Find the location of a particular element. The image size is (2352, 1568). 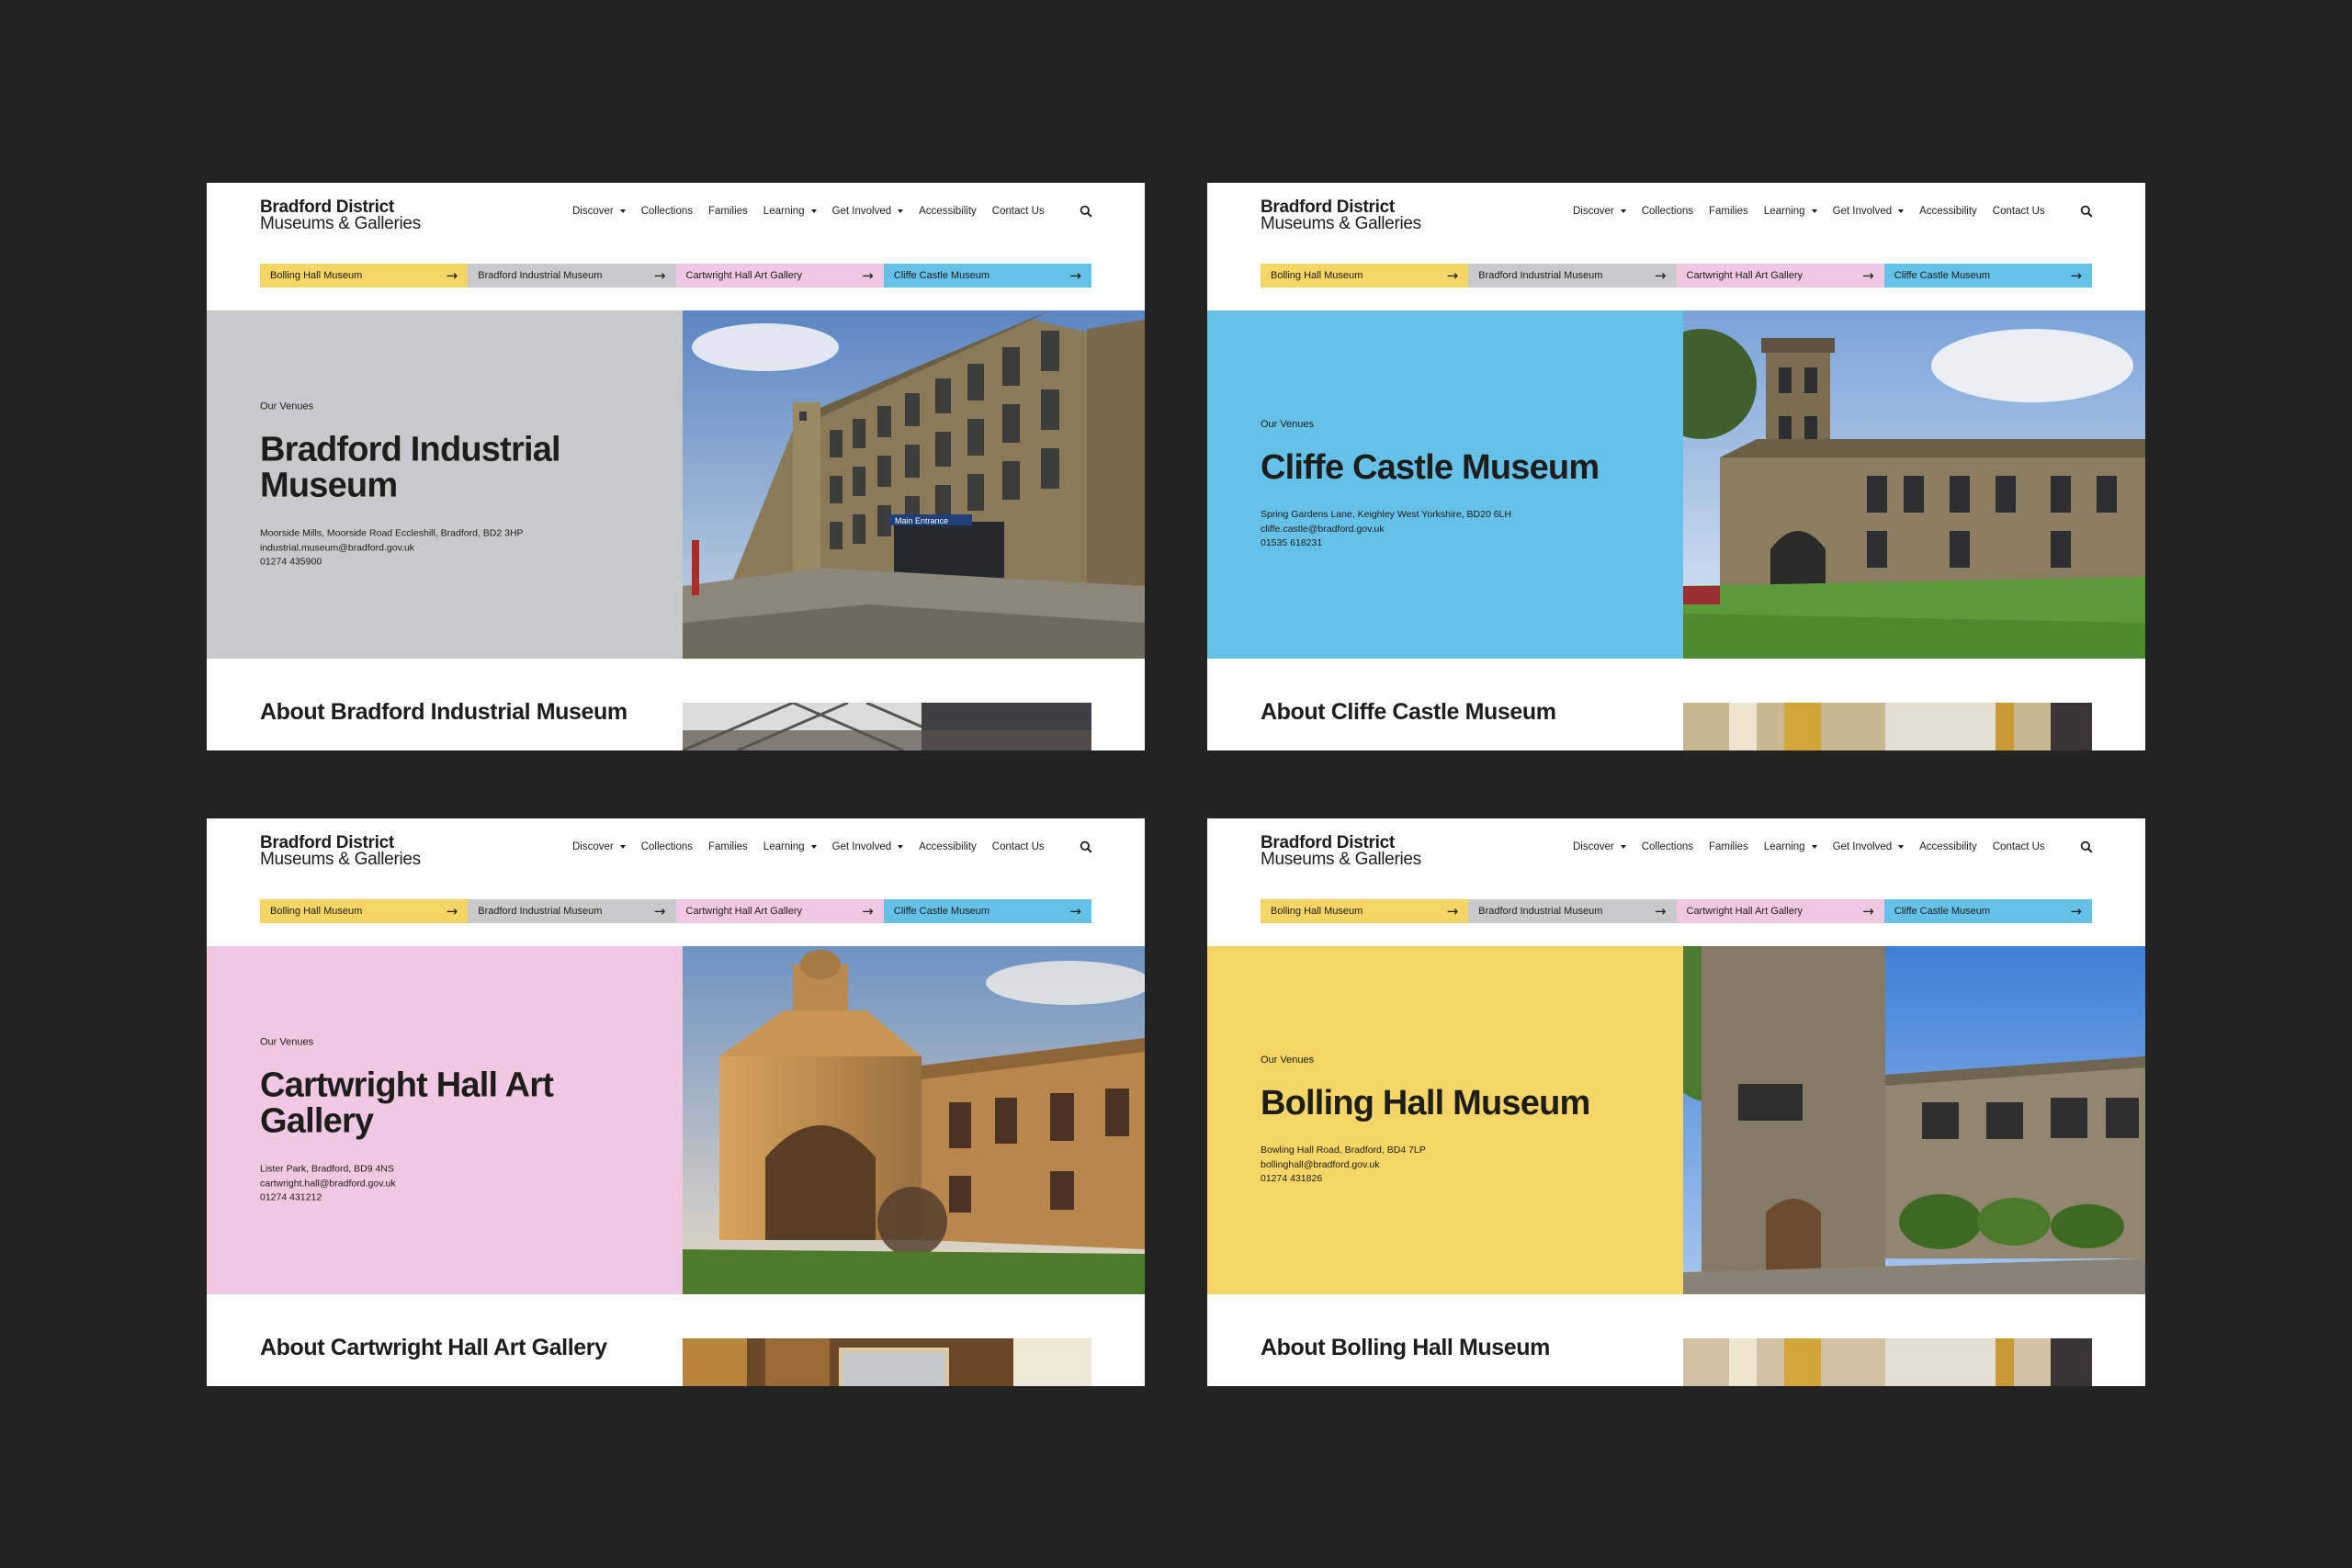

venue-phone: 01274 431826 is located at coordinates (1463, 1179).